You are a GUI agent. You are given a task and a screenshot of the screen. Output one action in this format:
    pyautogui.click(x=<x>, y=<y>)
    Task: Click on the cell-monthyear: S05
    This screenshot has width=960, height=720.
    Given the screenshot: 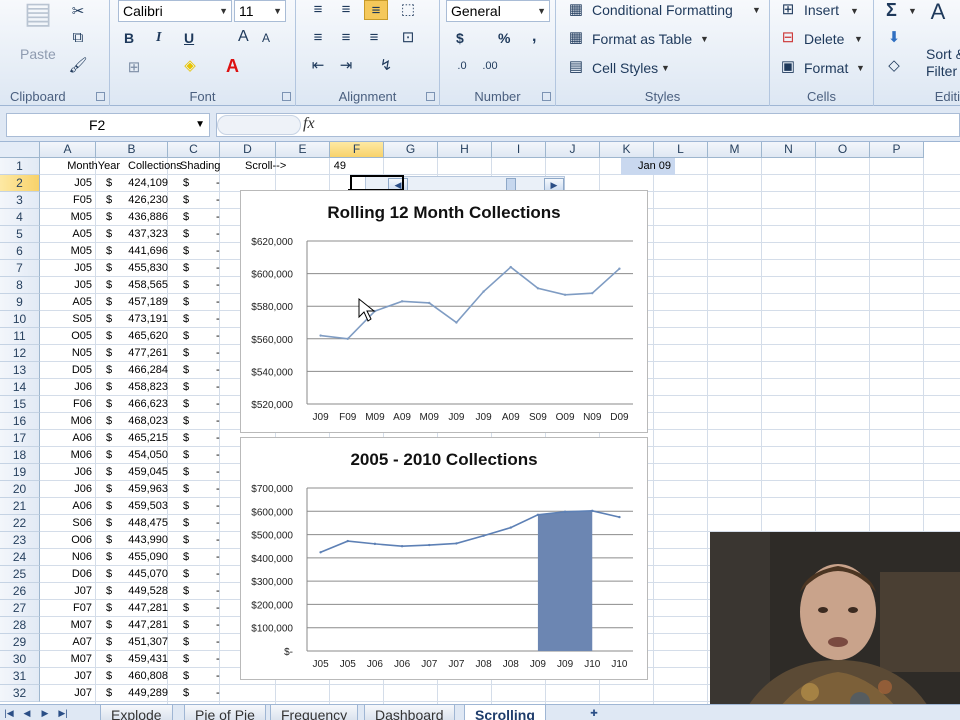 What is the action you would take?
    pyautogui.click(x=66, y=319)
    